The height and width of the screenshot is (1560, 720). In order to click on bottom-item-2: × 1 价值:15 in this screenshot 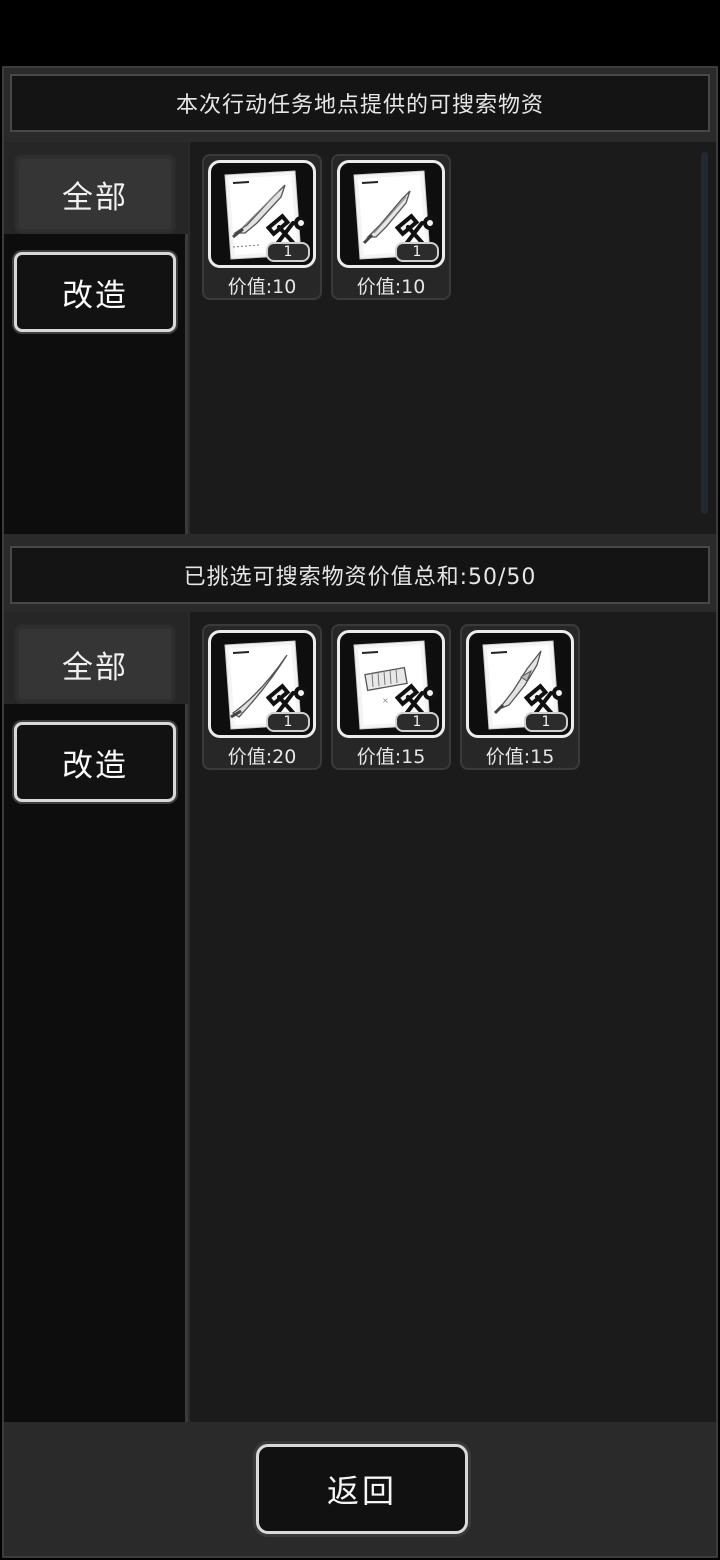, I will do `click(391, 697)`.